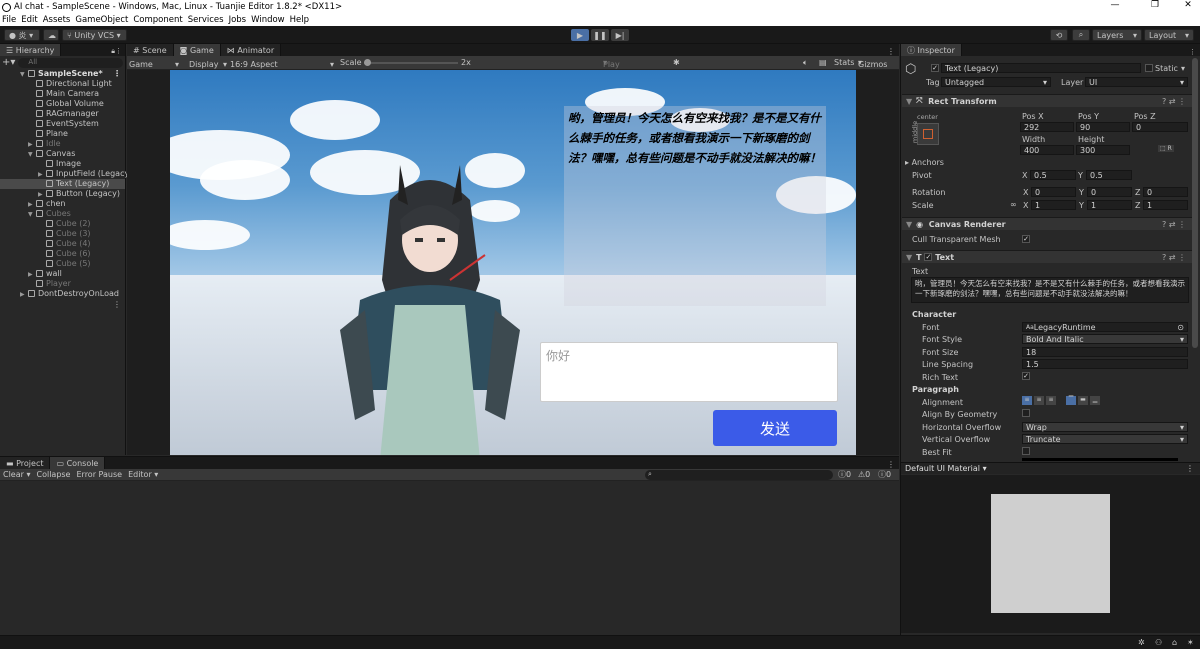 This screenshot has width=1200, height=649. What do you see at coordinates (864, 474) in the screenshot?
I see `warning-count: ⚠0` at bounding box center [864, 474].